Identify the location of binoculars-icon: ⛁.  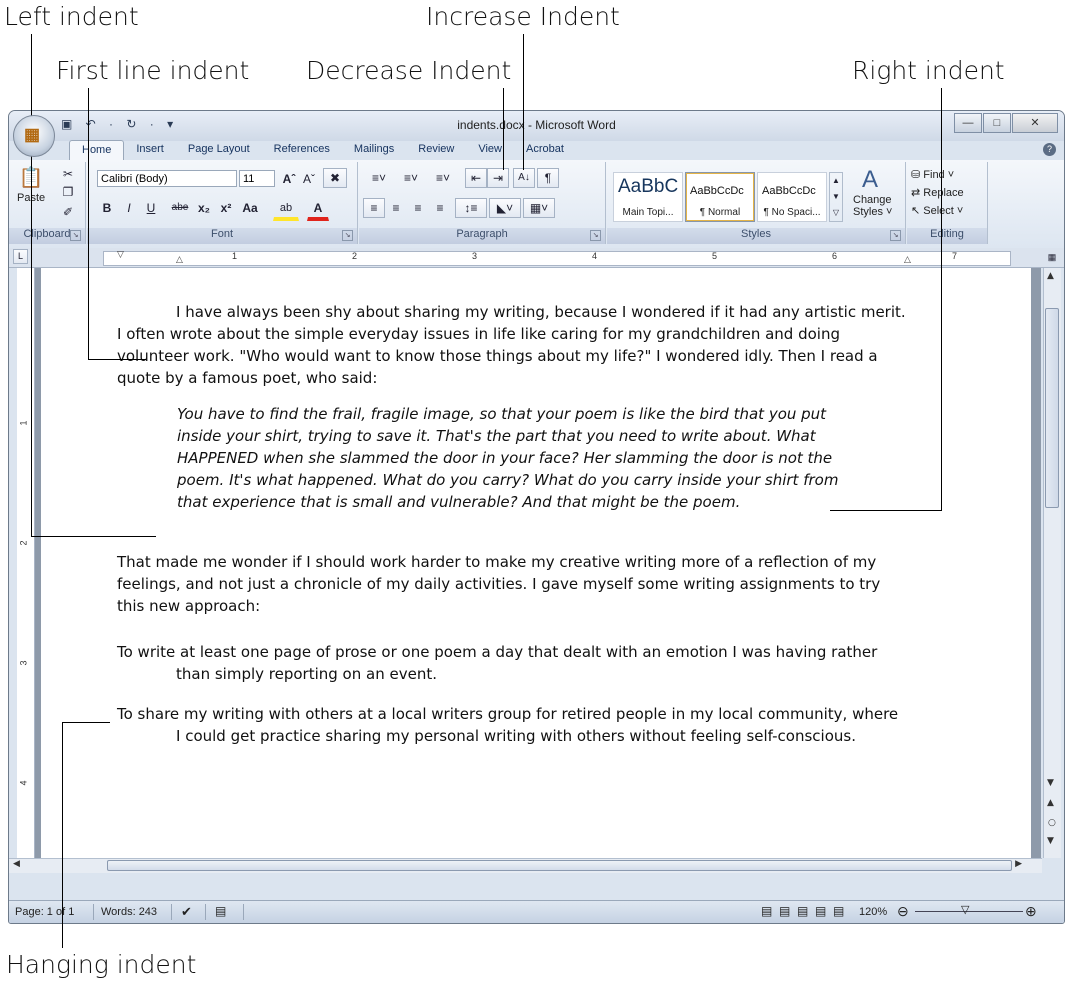
(917, 175).